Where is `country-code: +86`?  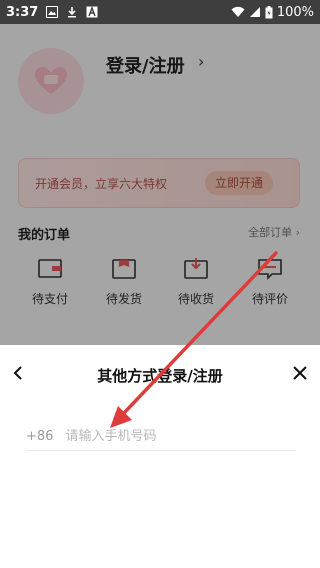
country-code: +86 is located at coordinates (39, 436).